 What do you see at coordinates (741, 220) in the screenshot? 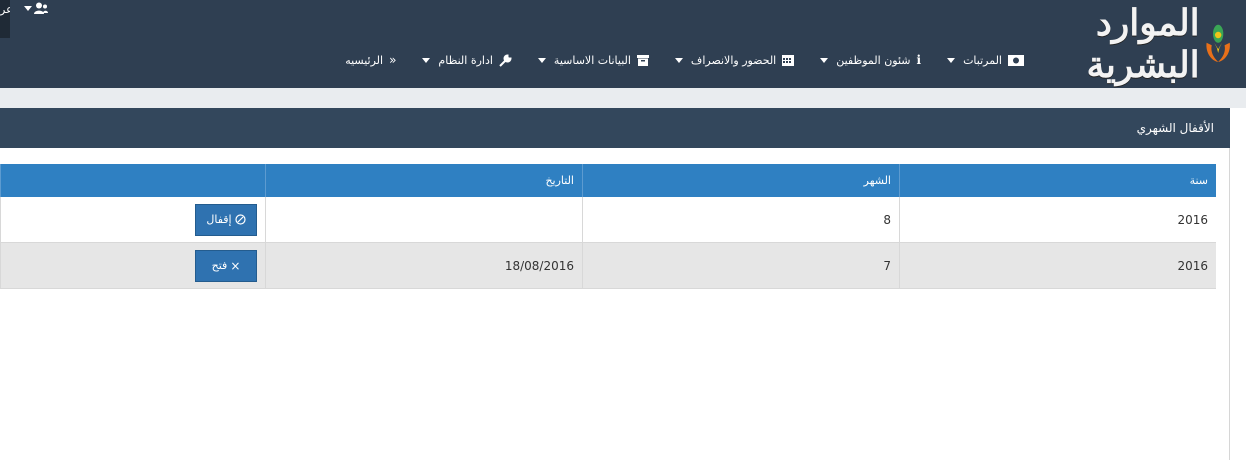
I see `cell-month: 8` at bounding box center [741, 220].